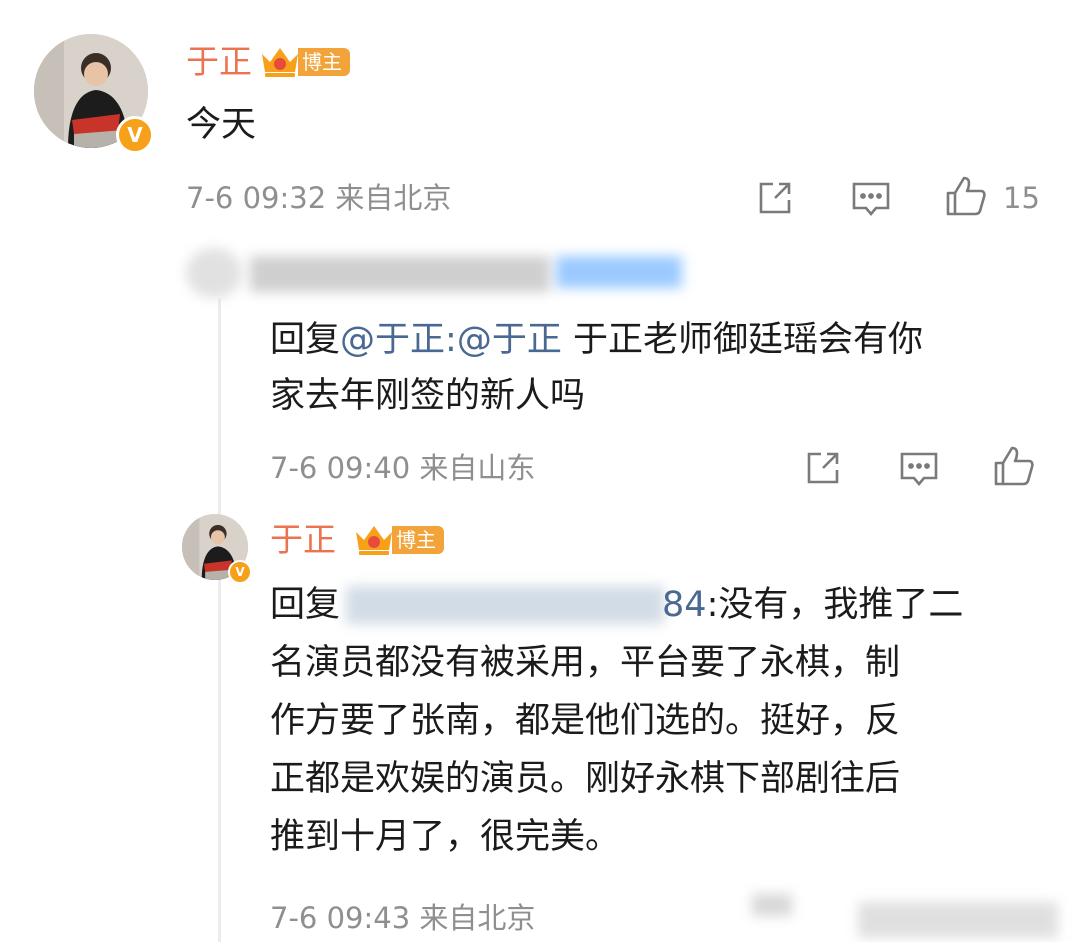 The height and width of the screenshot is (942, 1076). What do you see at coordinates (305, 340) in the screenshot?
I see `reply1-prefix: 回复` at bounding box center [305, 340].